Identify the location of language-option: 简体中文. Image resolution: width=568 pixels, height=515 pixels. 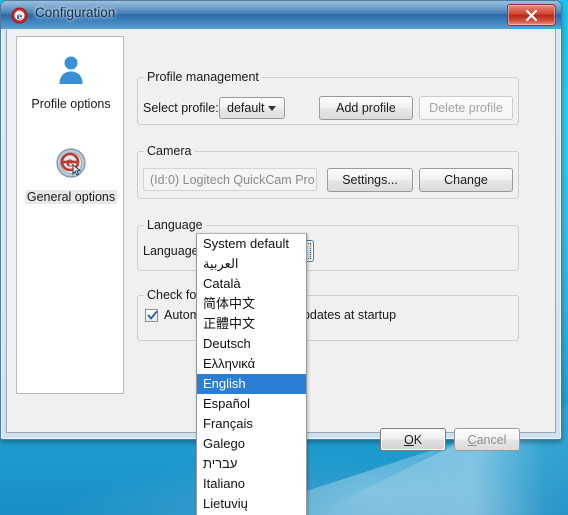
(251, 304).